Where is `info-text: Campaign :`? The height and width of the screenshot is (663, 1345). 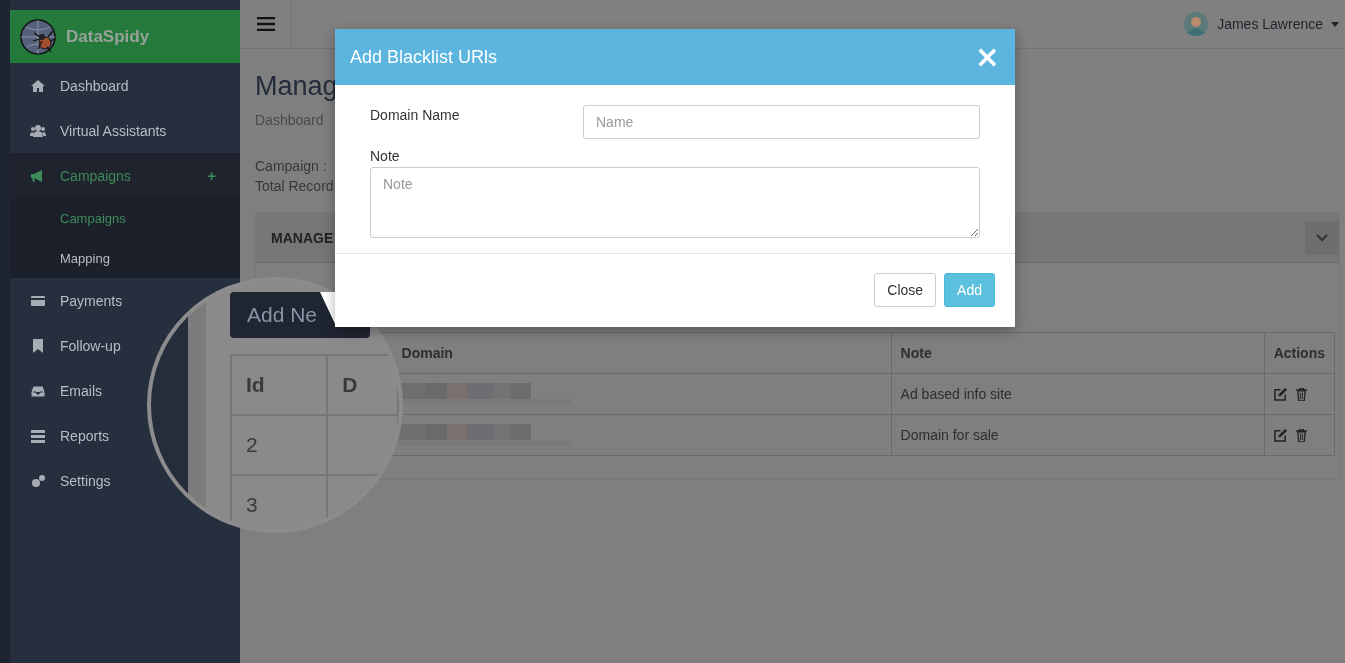 info-text: Campaign : is located at coordinates (291, 166).